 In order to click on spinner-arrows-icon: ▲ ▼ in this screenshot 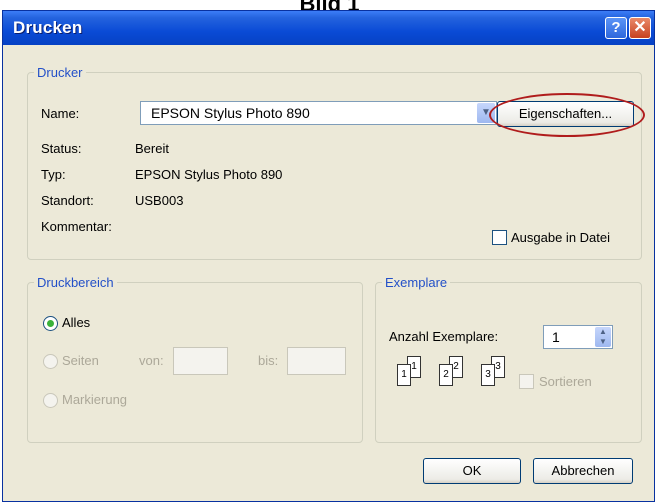, I will do `click(603, 337)`.